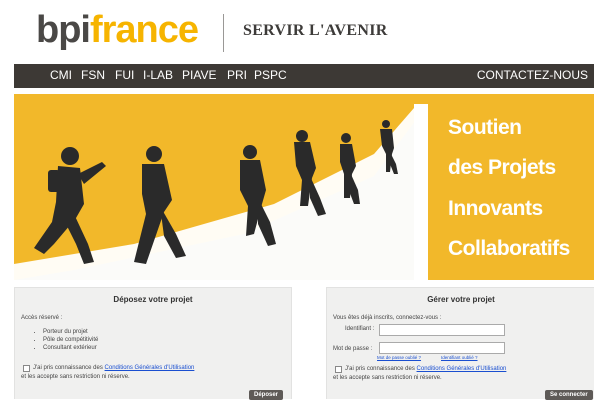 Image resolution: width=594 pixels, height=400 pixels. Describe the element at coordinates (360, 329) in the screenshot. I see `identifiant-label: Identifiant :` at that location.